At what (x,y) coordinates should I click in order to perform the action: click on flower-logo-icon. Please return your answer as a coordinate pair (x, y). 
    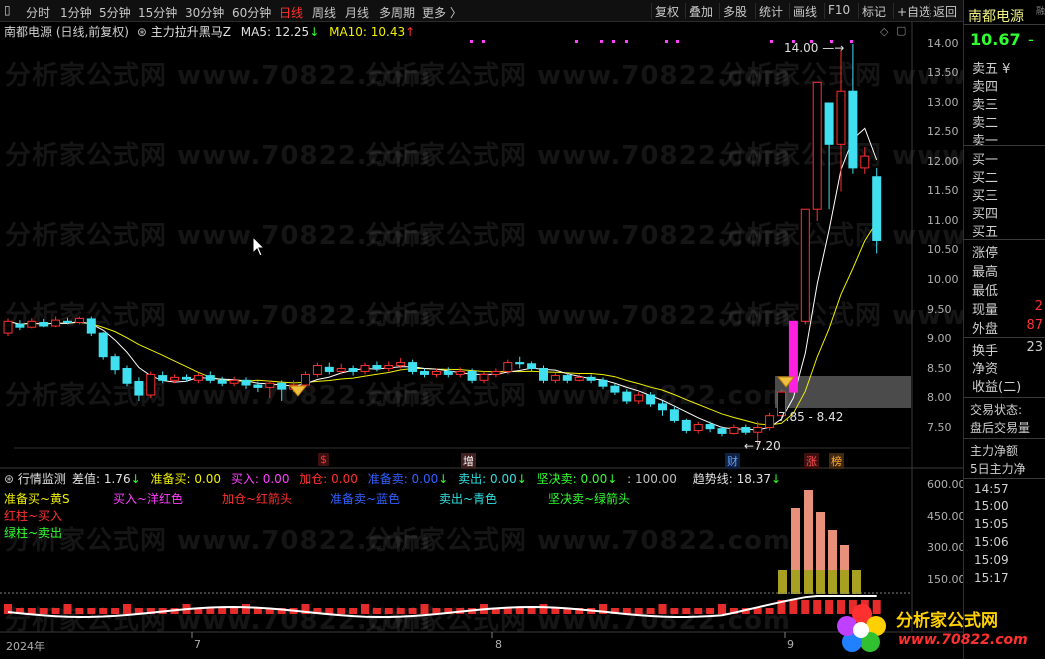
    Looking at the image, I should click on (861, 628).